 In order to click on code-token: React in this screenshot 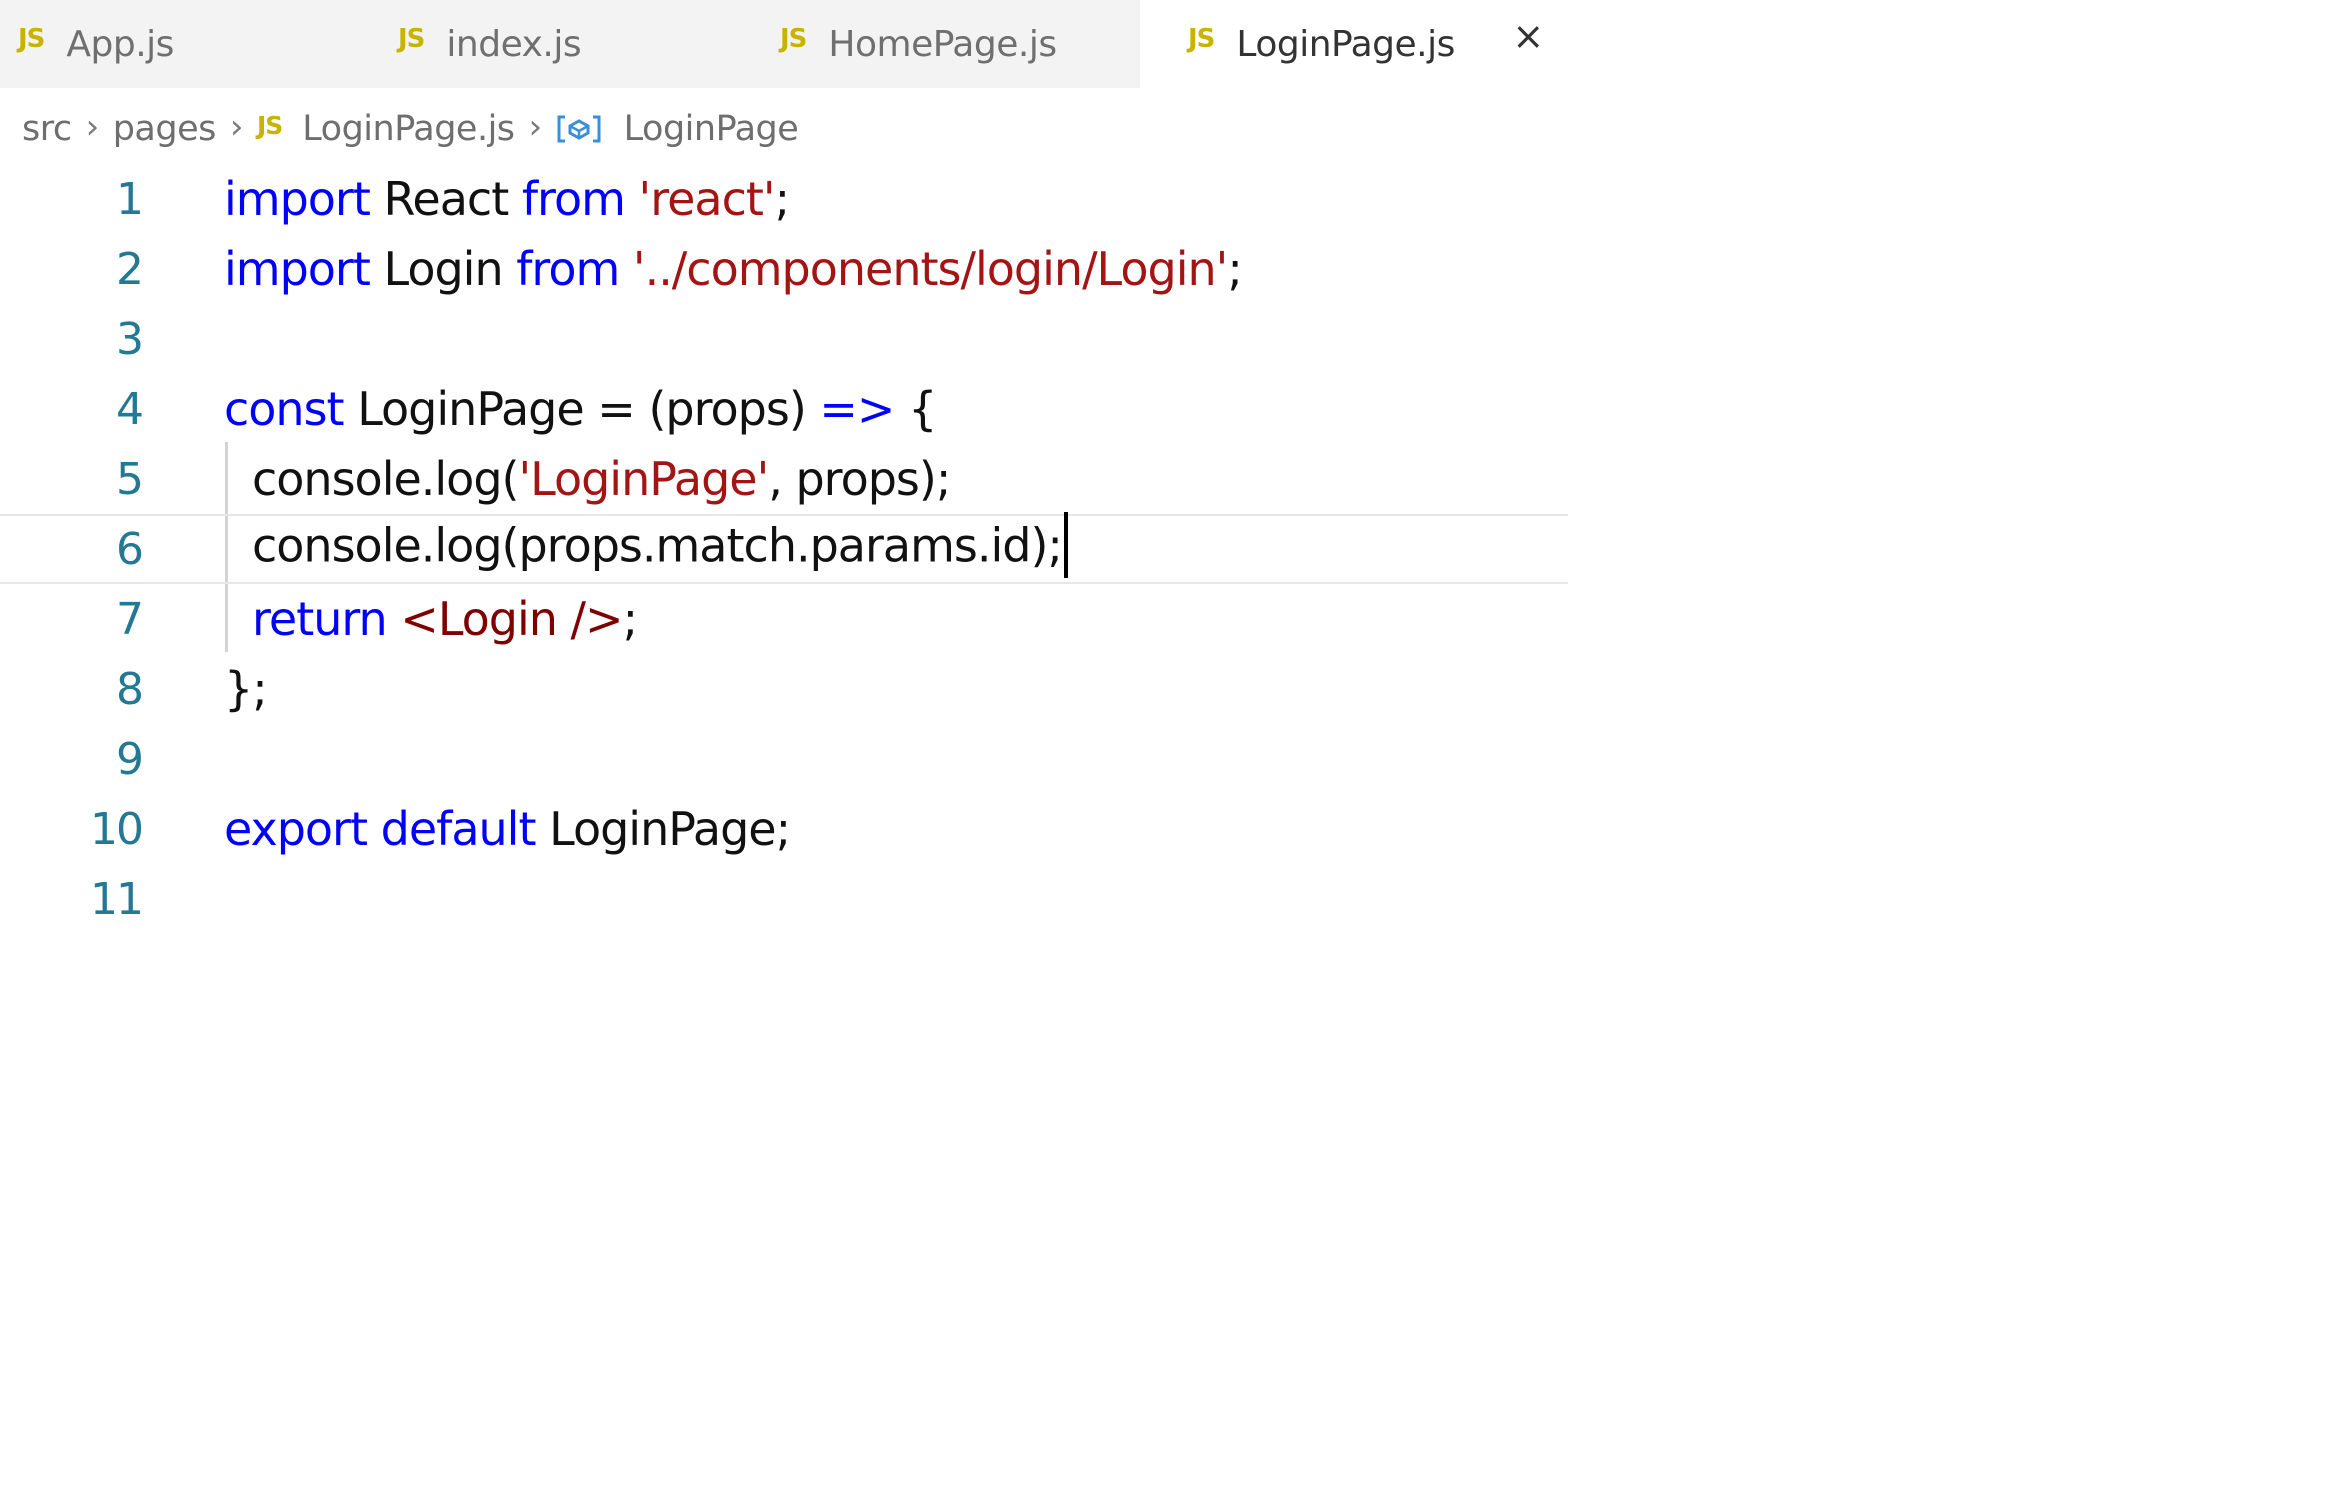, I will do `click(445, 199)`.